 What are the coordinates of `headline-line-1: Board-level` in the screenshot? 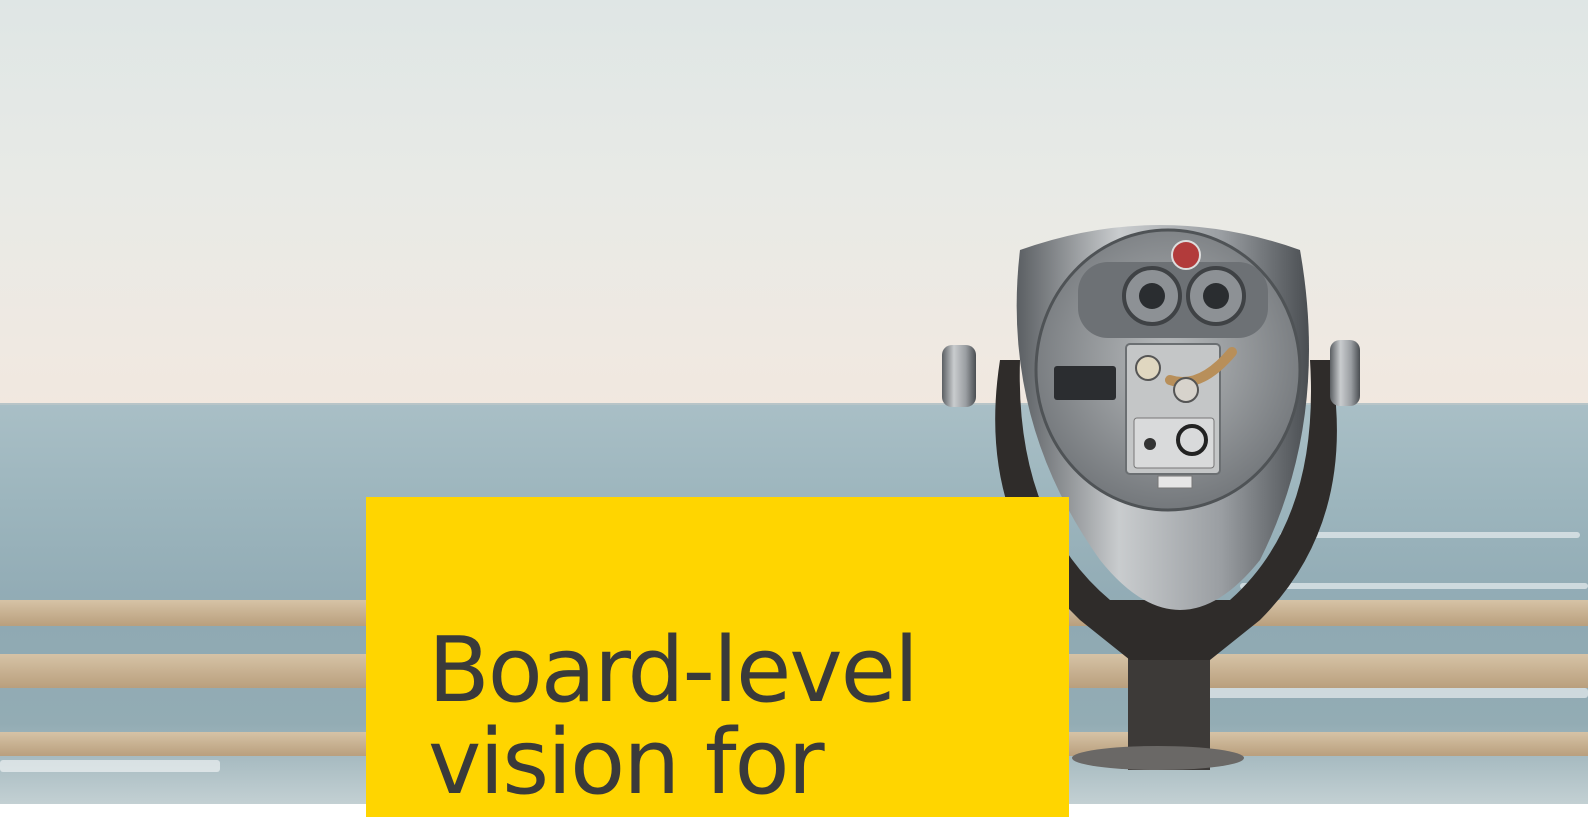 It's located at (673, 670).